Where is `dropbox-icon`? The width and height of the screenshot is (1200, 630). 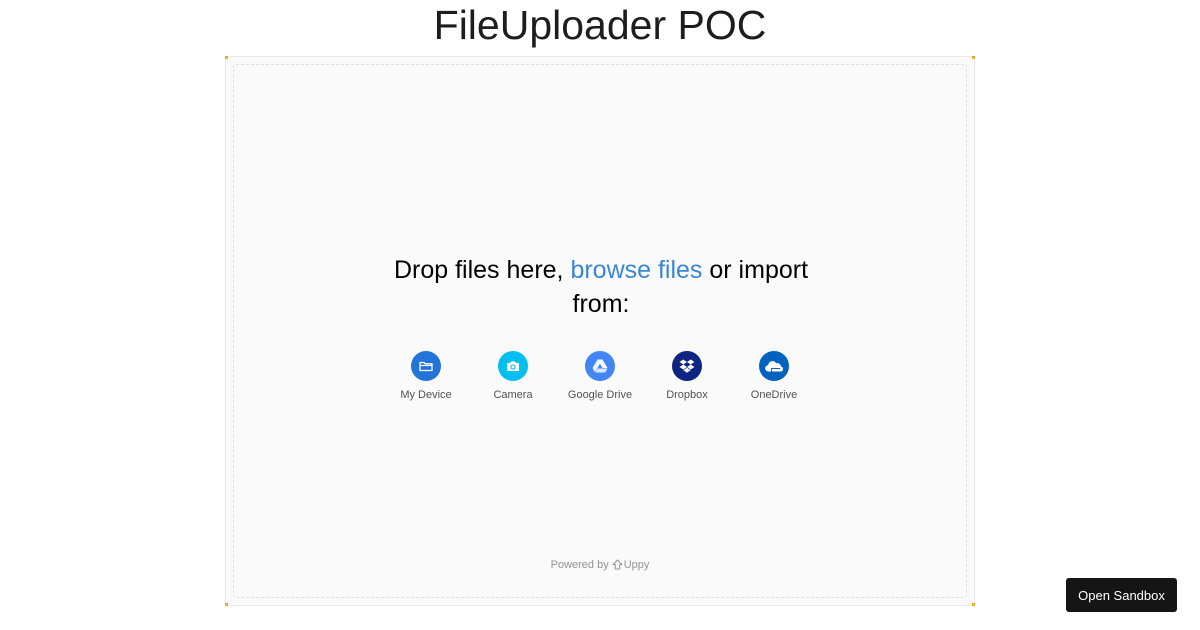 dropbox-icon is located at coordinates (687, 366).